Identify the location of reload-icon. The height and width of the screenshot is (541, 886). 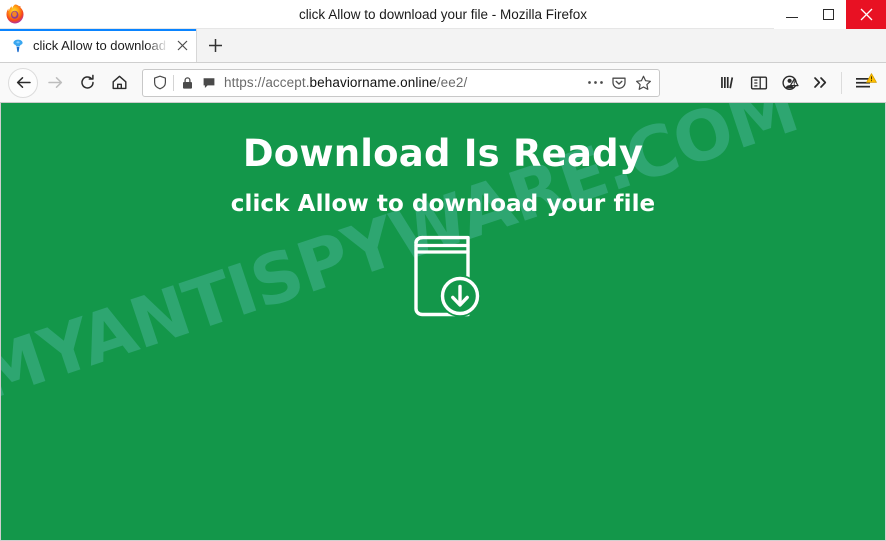
(87, 81).